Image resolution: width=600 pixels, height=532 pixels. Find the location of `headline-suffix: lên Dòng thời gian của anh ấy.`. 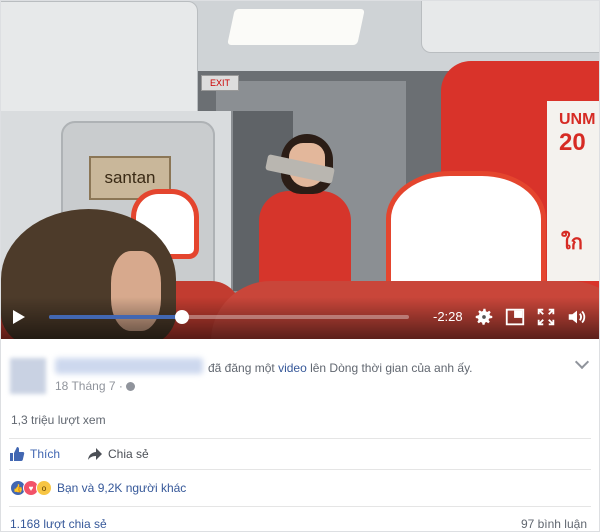

headline-suffix: lên Dòng thời gian của anh ấy. is located at coordinates (389, 368).